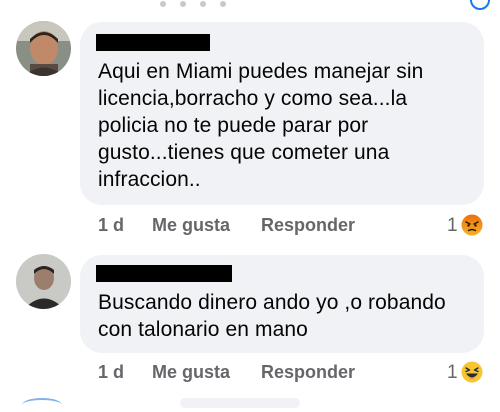 Image resolution: width=500 pixels, height=412 pixels. Describe the element at coordinates (42, 405) in the screenshot. I see `next-avatar-edge` at that location.